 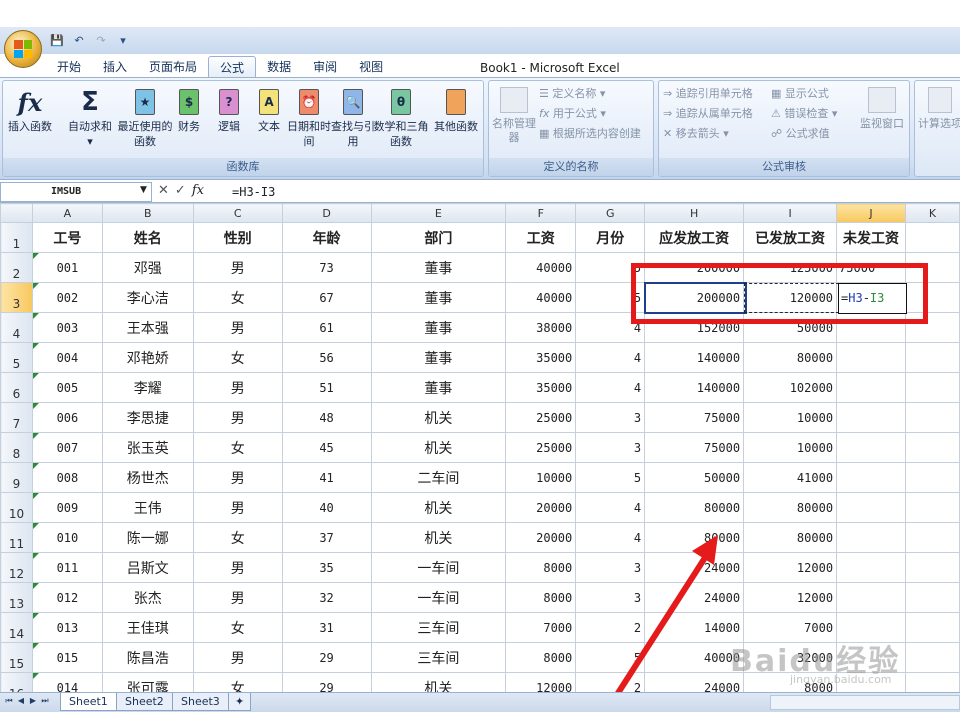 I want to click on table-cell: 005, so click(x=67, y=387).